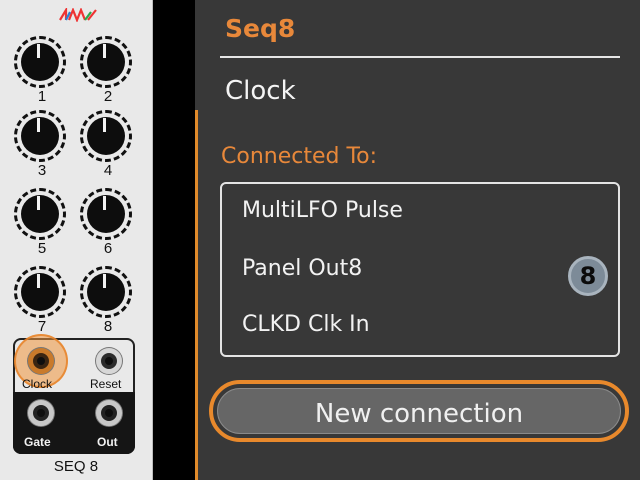 This screenshot has width=640, height=480. I want to click on knob-label-7: 7, so click(42, 326).